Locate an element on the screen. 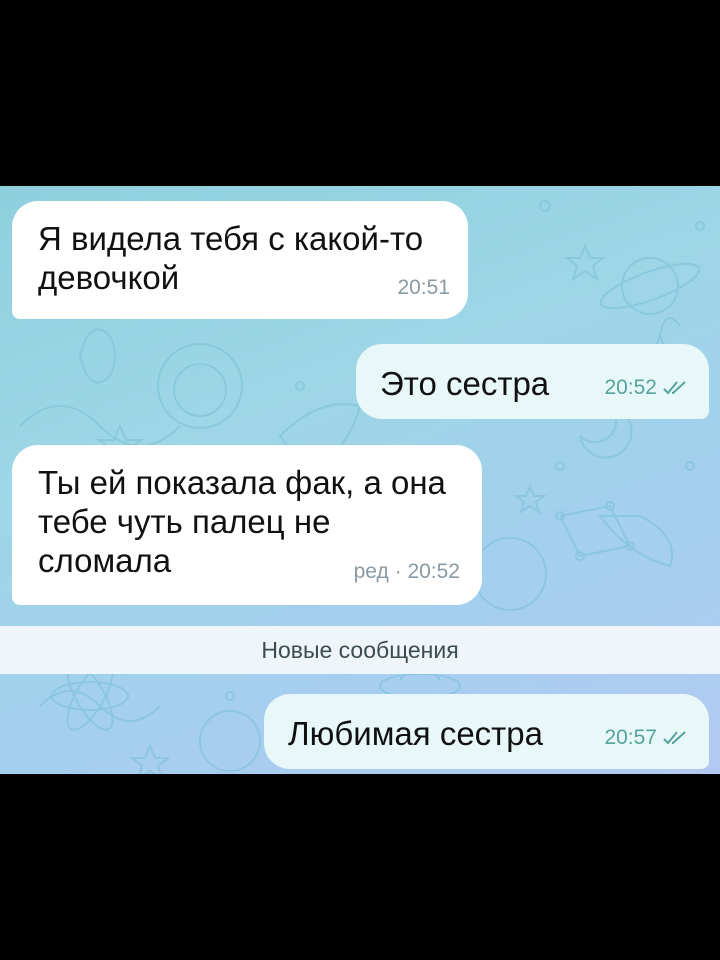 Image resolution: width=720 pixels, height=960 pixels. message-bubble-outgoing: Это сестра 20:52 is located at coordinates (532, 381).